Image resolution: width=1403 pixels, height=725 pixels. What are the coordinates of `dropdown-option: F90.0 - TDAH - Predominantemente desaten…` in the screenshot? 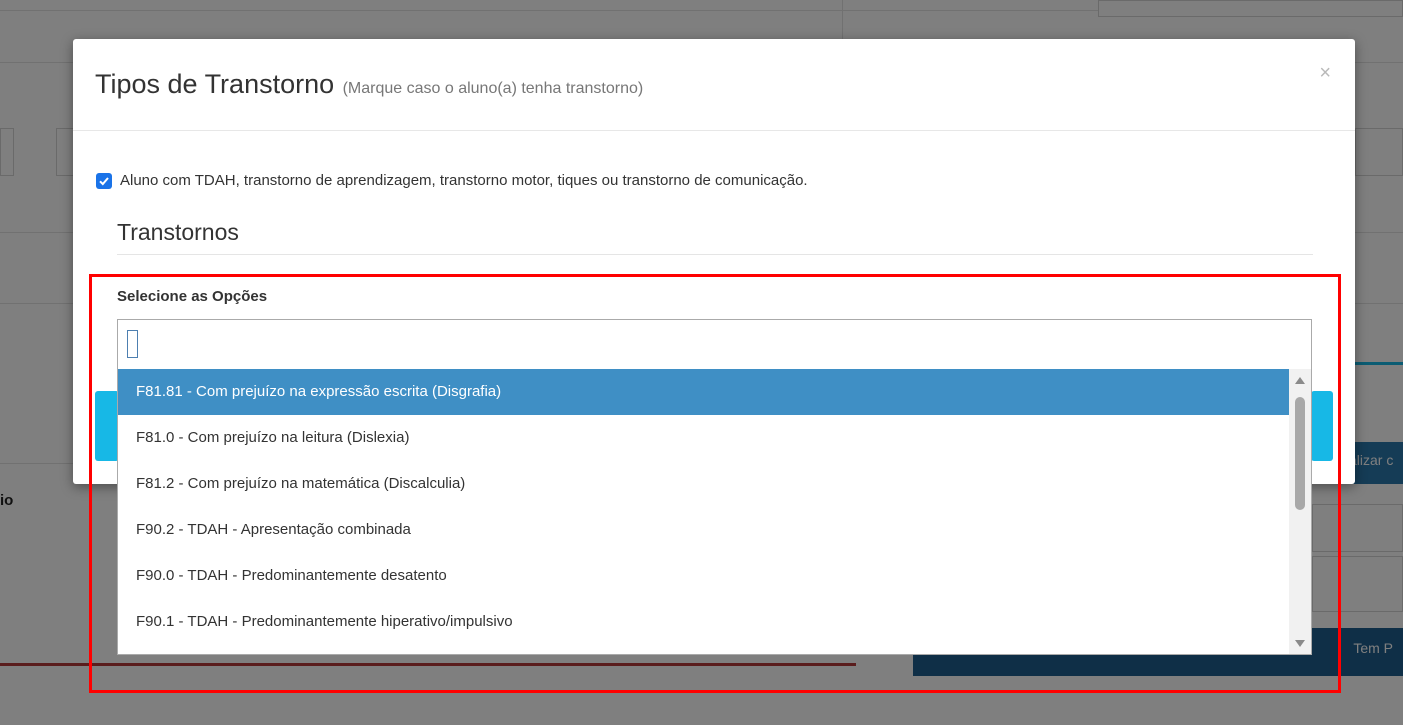 It's located at (704, 576).